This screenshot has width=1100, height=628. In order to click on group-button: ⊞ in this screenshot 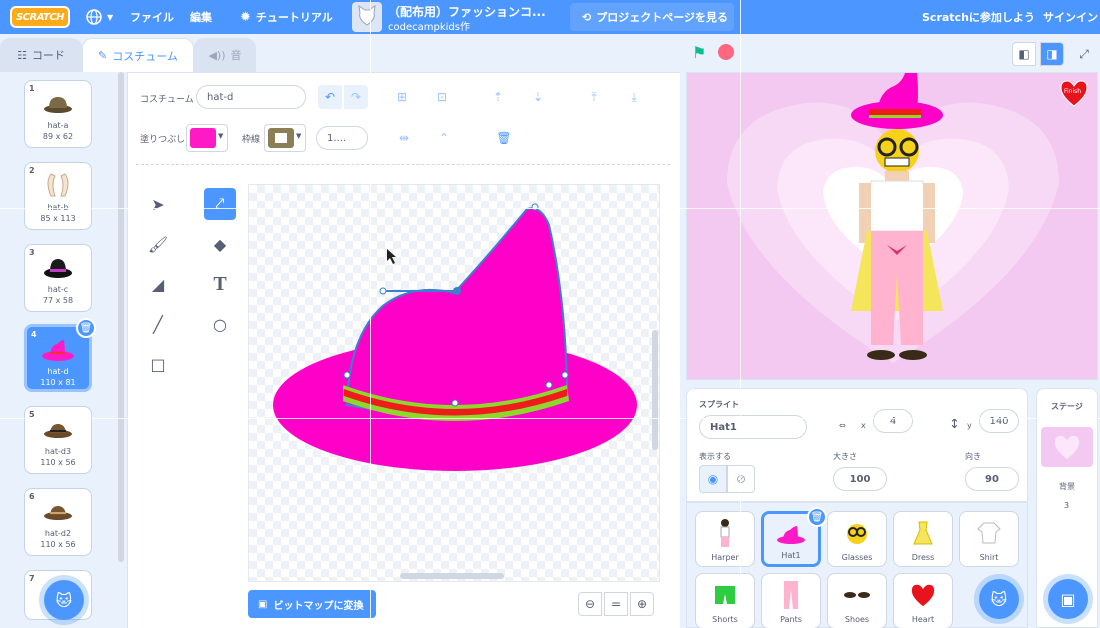, I will do `click(402, 97)`.